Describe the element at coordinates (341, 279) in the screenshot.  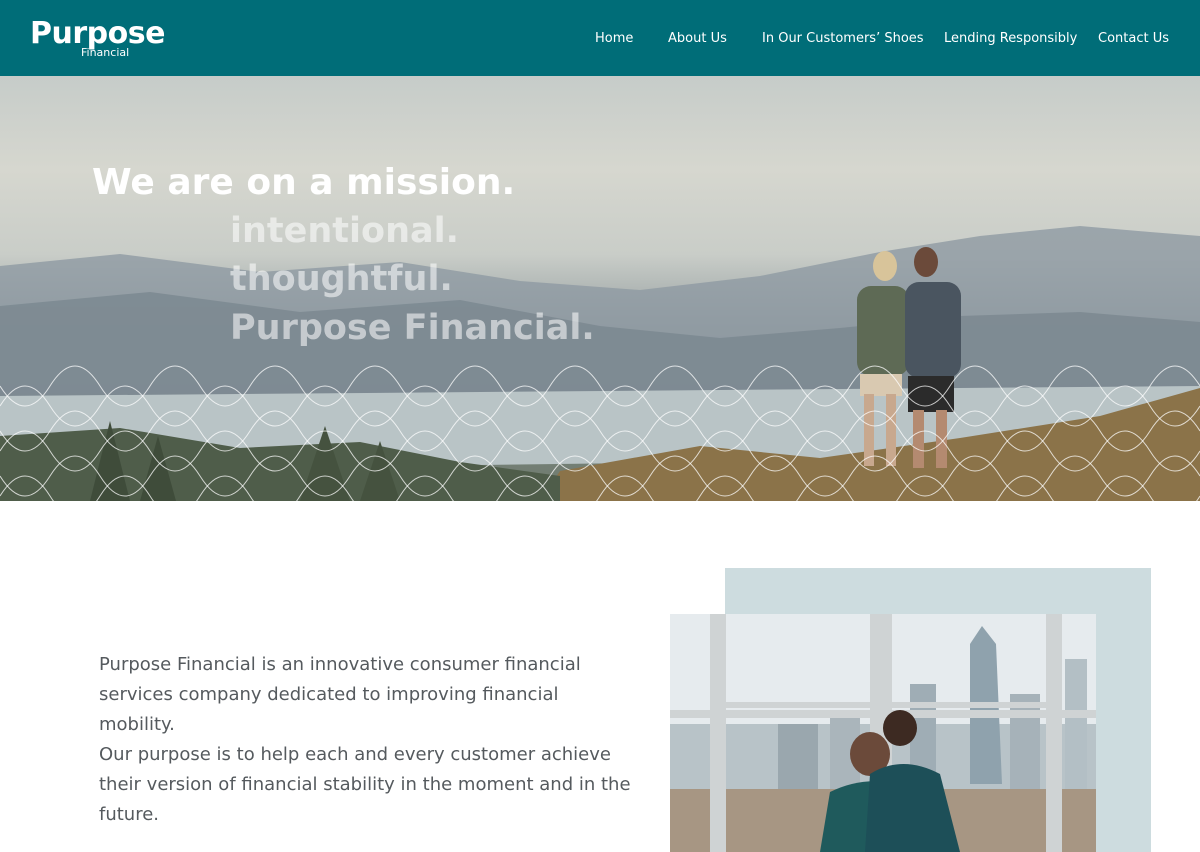
I see `hero-line-thoughtful: thoughtful.` at that location.